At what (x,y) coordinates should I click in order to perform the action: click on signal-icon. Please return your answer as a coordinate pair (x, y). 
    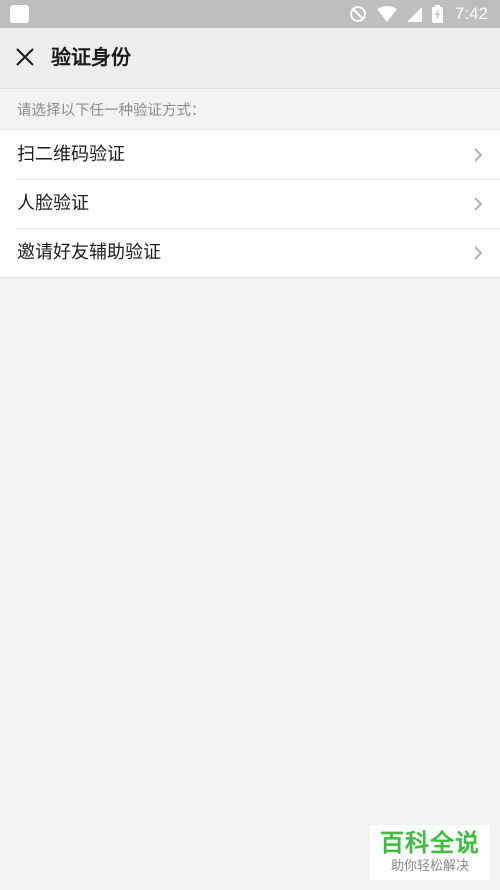
    Looking at the image, I should click on (414, 14).